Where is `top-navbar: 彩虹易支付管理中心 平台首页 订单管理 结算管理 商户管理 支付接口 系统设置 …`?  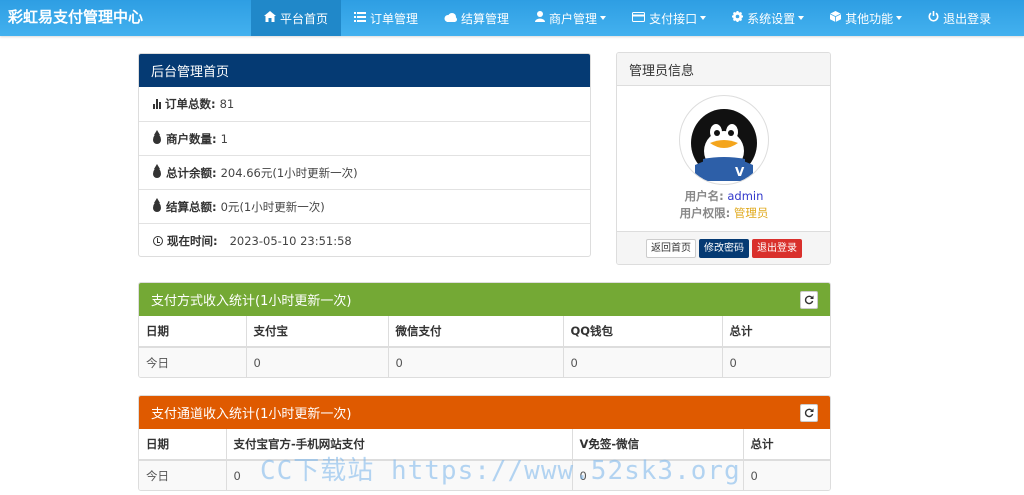
top-navbar: 彩虹易支付管理中心 平台首页 订单管理 结算管理 商户管理 支付接口 系统设置 … is located at coordinates (512, 18).